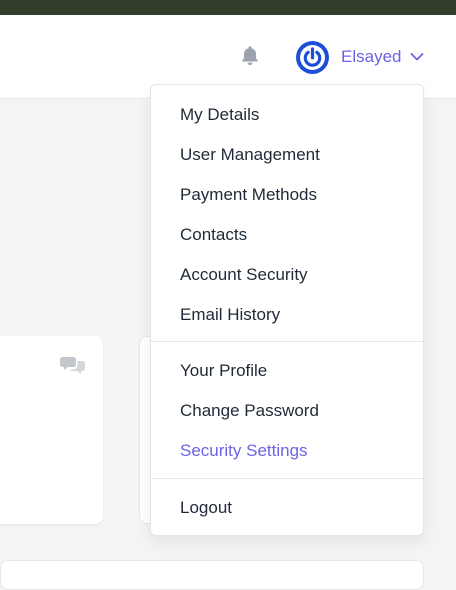  What do you see at coordinates (287, 451) in the screenshot?
I see `menu-item-security-settings: Security Settings` at bounding box center [287, 451].